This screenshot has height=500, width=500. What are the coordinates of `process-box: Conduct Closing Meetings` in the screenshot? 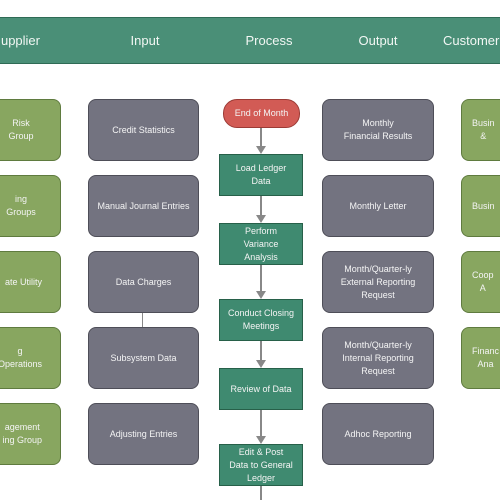 It's located at (261, 320).